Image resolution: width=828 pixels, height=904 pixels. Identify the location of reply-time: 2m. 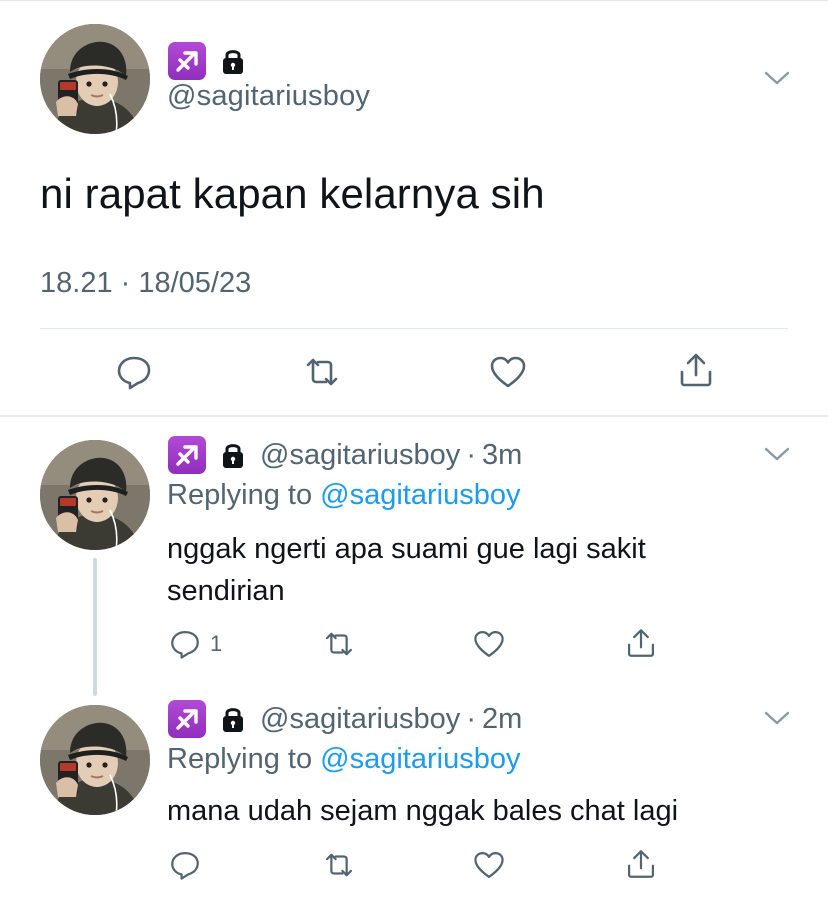
(502, 719).